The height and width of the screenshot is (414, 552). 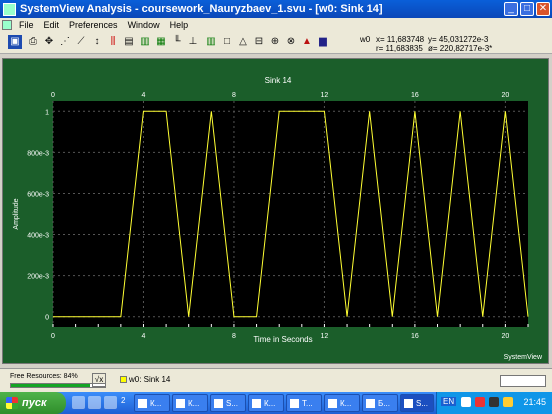 I want to click on tile-vertical-icon: ▦, so click(x=161, y=42).